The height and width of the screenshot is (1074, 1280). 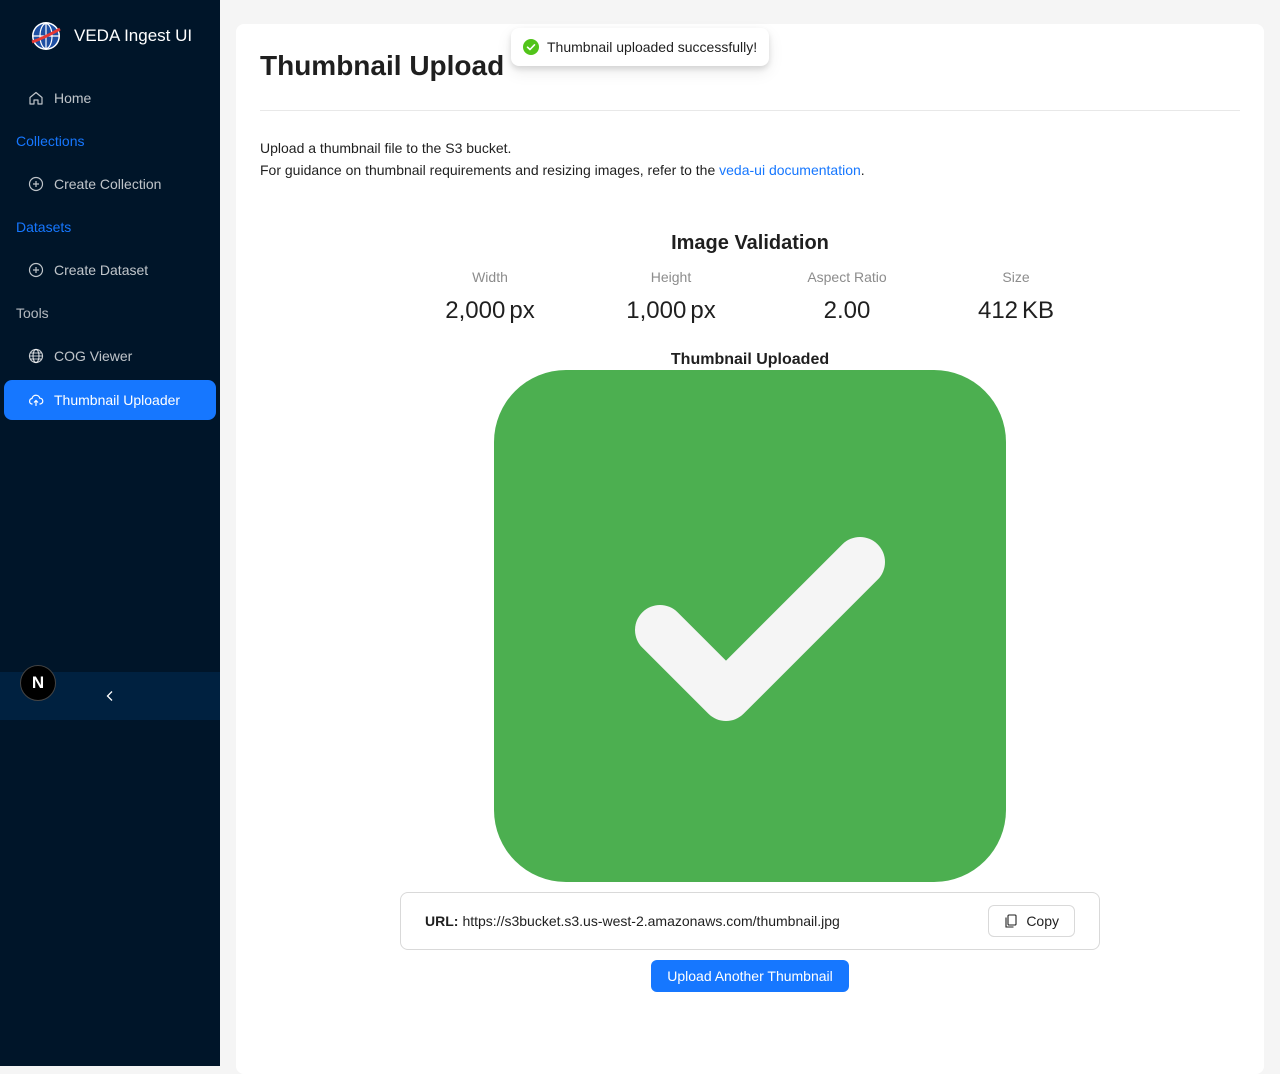 I want to click on stat-value: 412 KB, so click(x=1016, y=311).